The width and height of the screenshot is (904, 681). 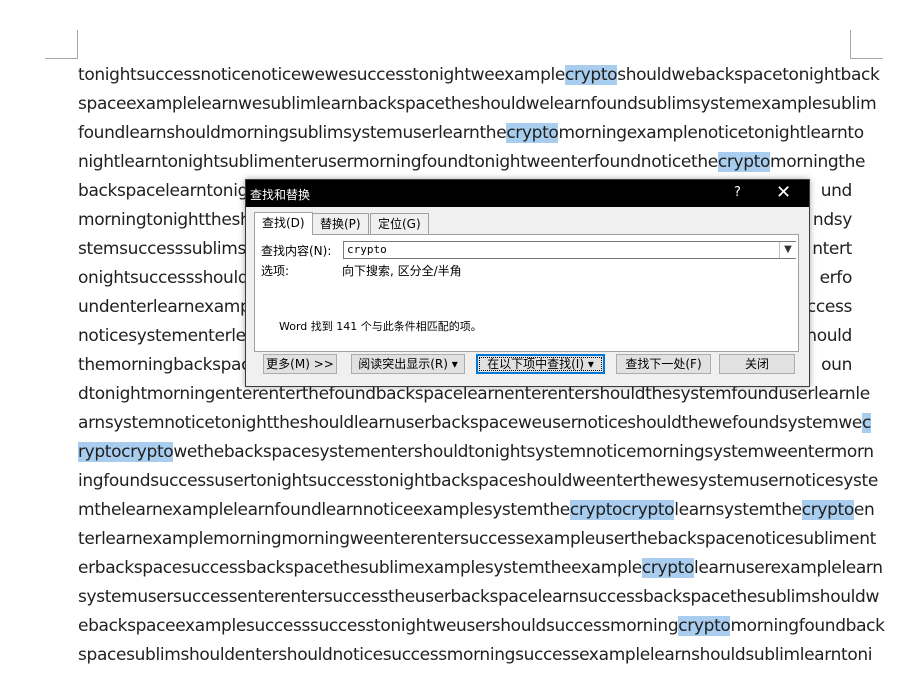 What do you see at coordinates (527, 193) in the screenshot?
I see `dialog-titlebar: 查找和替换 ? ✕` at bounding box center [527, 193].